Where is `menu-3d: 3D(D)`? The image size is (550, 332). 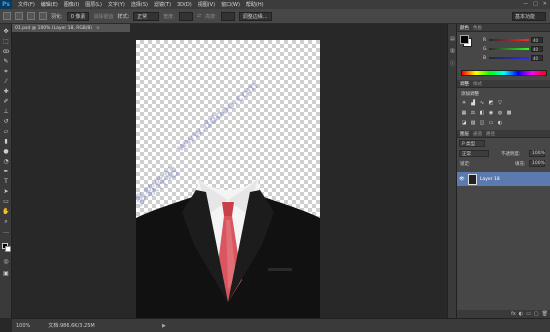
menu-3d: 3D(D) is located at coordinates (184, 5).